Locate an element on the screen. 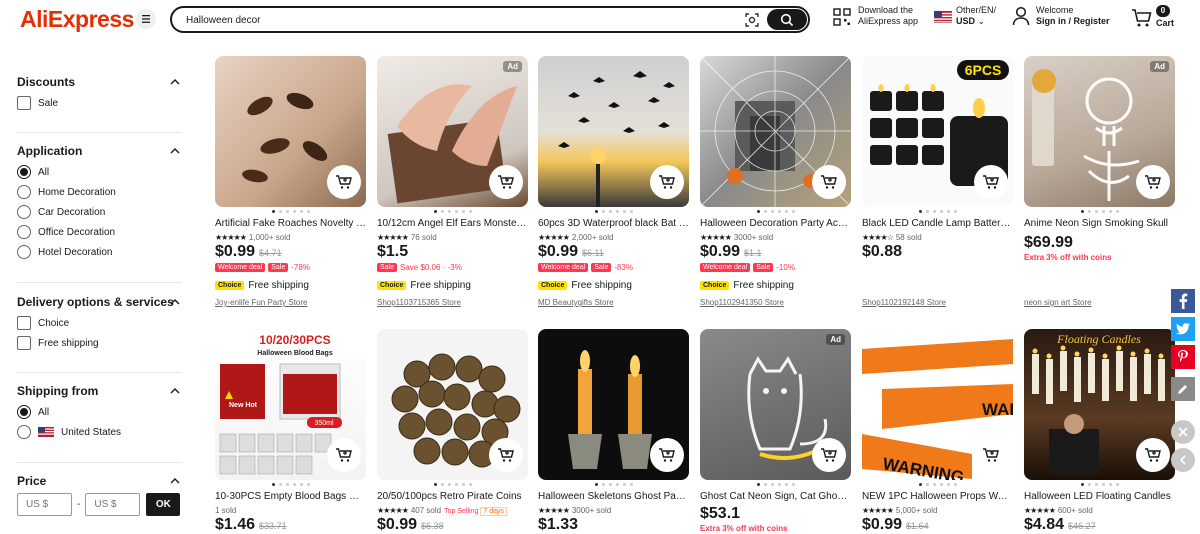  back-share-button is located at coordinates (1183, 460).